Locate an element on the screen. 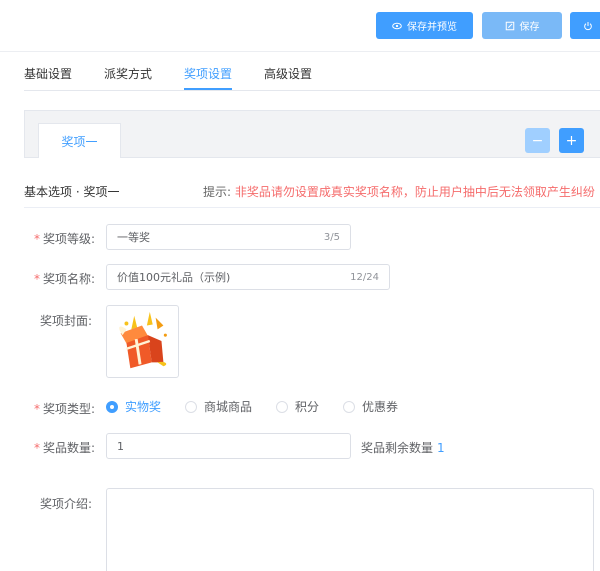 The width and height of the screenshot is (600, 571). prize-cover-upload is located at coordinates (142, 341).